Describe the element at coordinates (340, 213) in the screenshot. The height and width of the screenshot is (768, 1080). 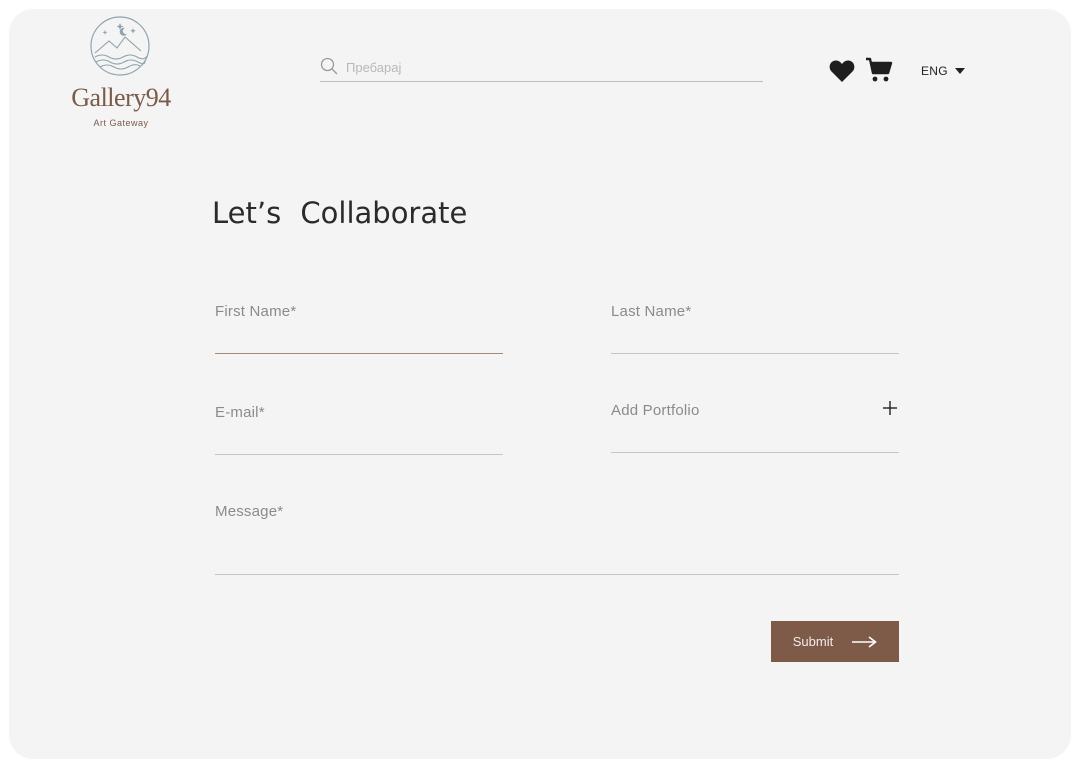
I see `page-title: Let’s Collaborate` at that location.